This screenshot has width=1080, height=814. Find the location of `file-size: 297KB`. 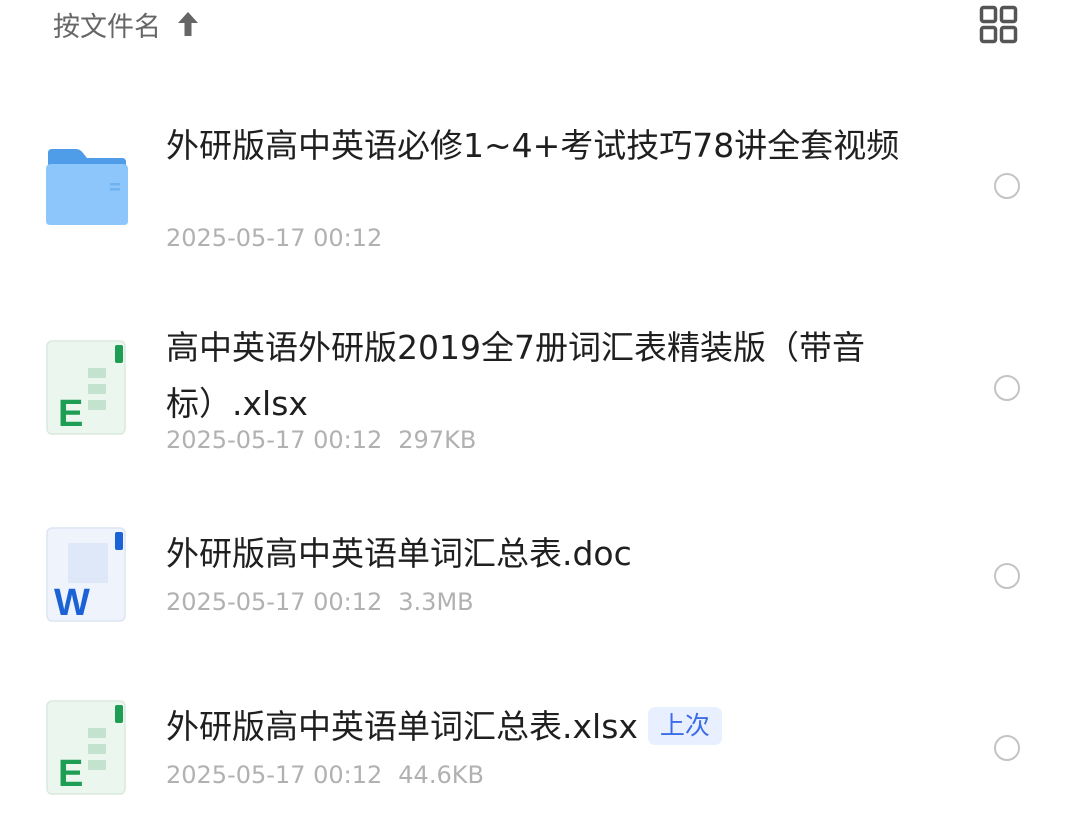

file-size: 297KB is located at coordinates (437, 440).